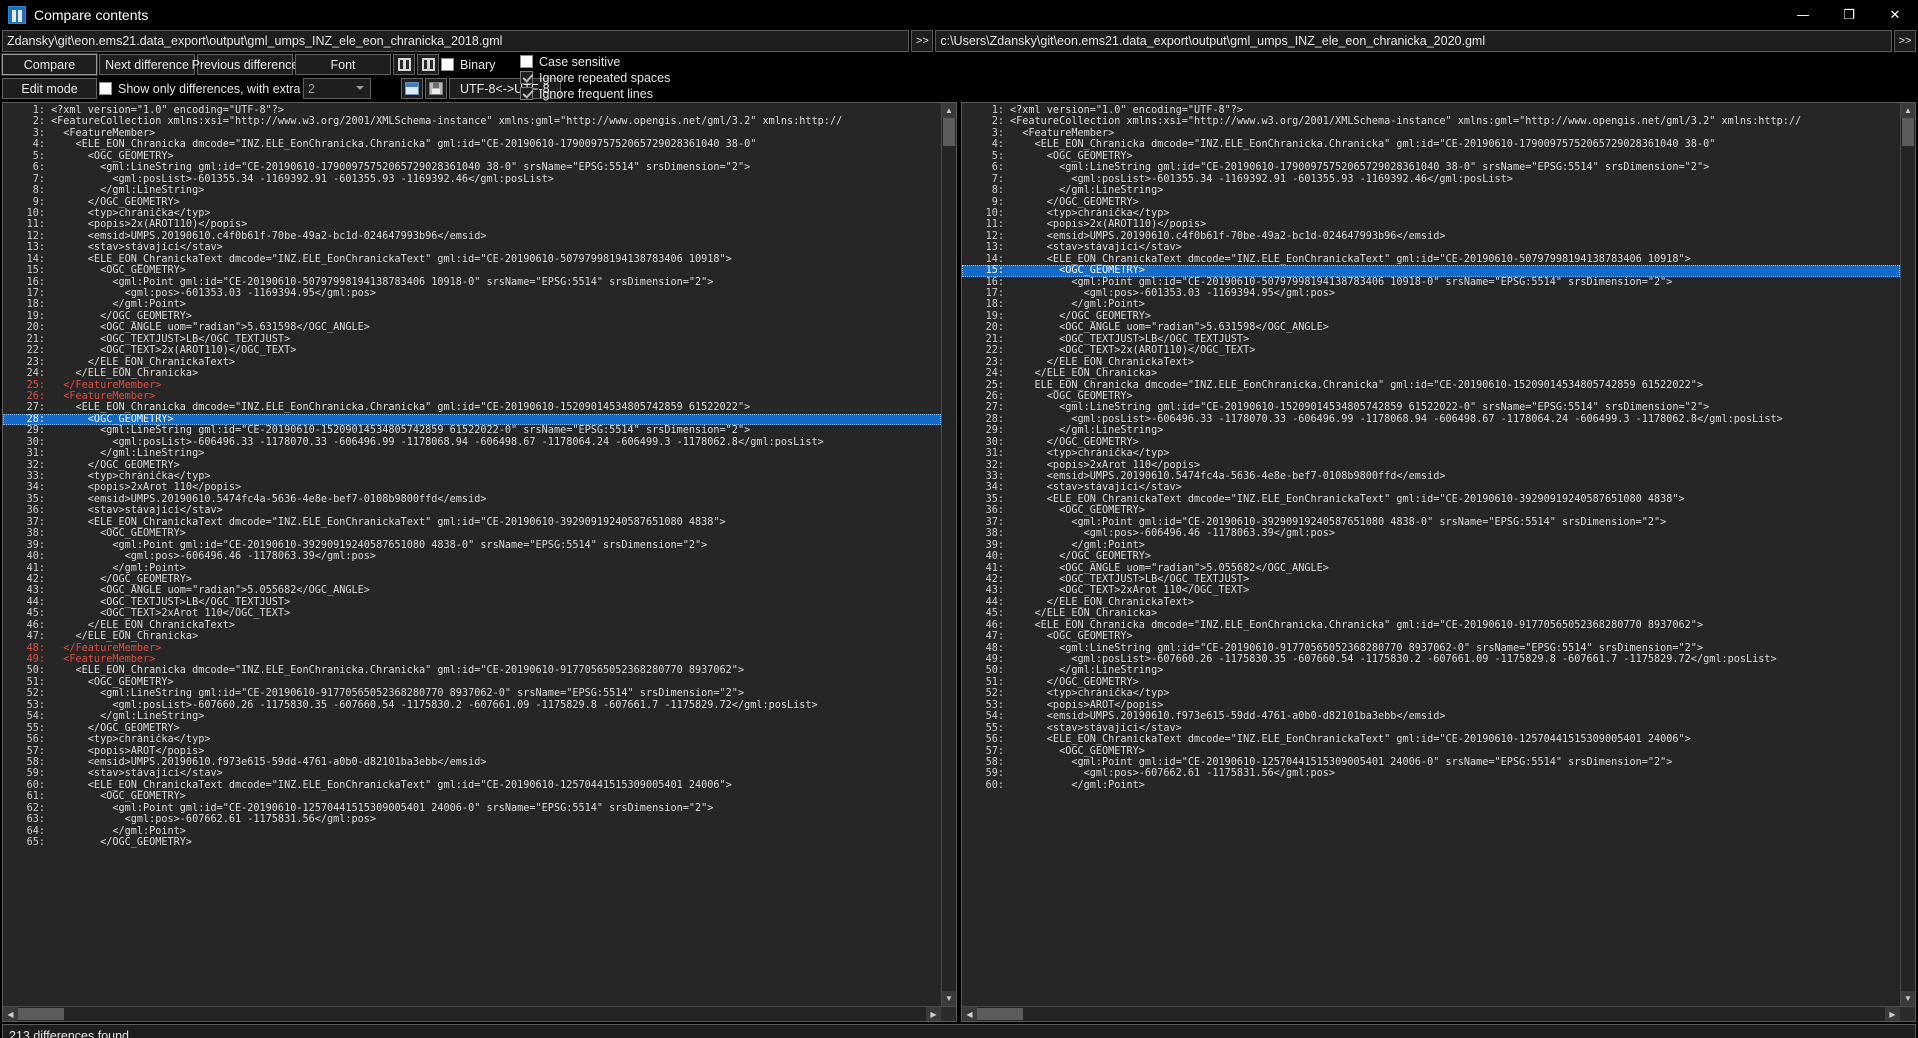  Describe the element at coordinates (922, 41) in the screenshot. I see `left-browse-button: >>` at that location.